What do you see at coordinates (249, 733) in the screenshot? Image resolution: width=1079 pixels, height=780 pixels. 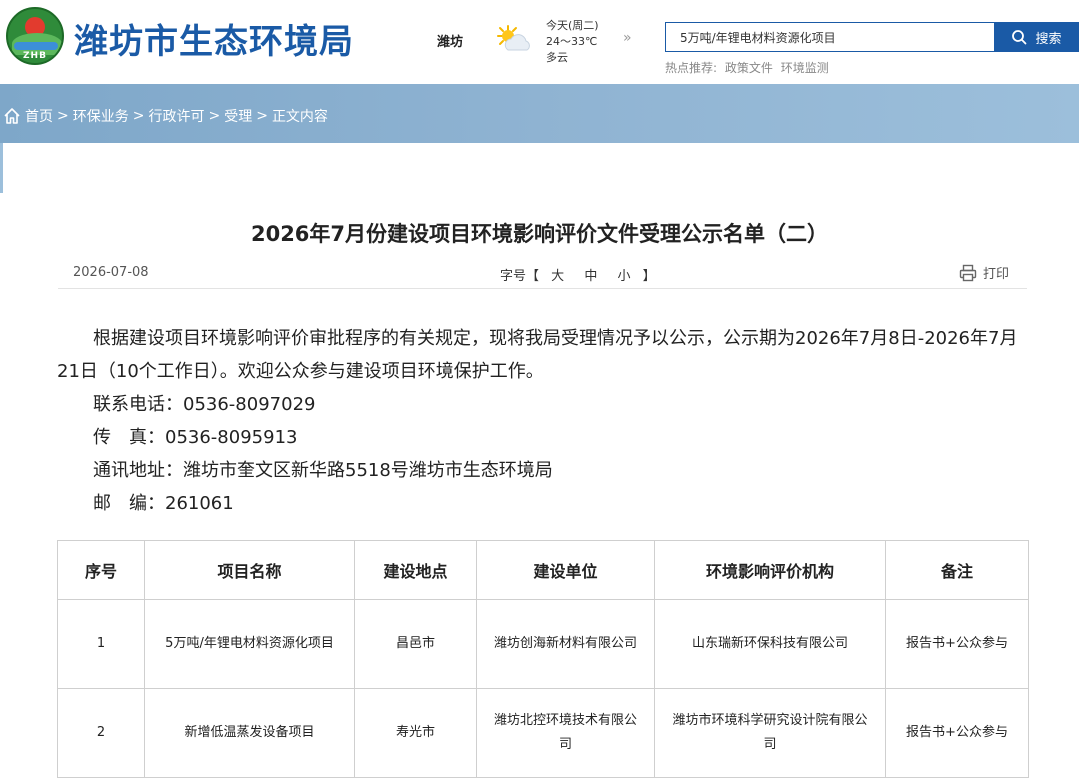 I see `cell-project-name: 新增低温蒸发设备项目` at bounding box center [249, 733].